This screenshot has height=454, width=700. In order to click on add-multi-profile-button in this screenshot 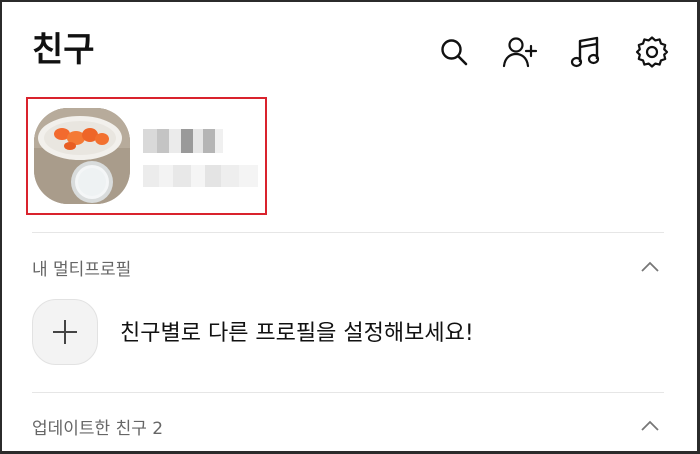, I will do `click(65, 332)`.